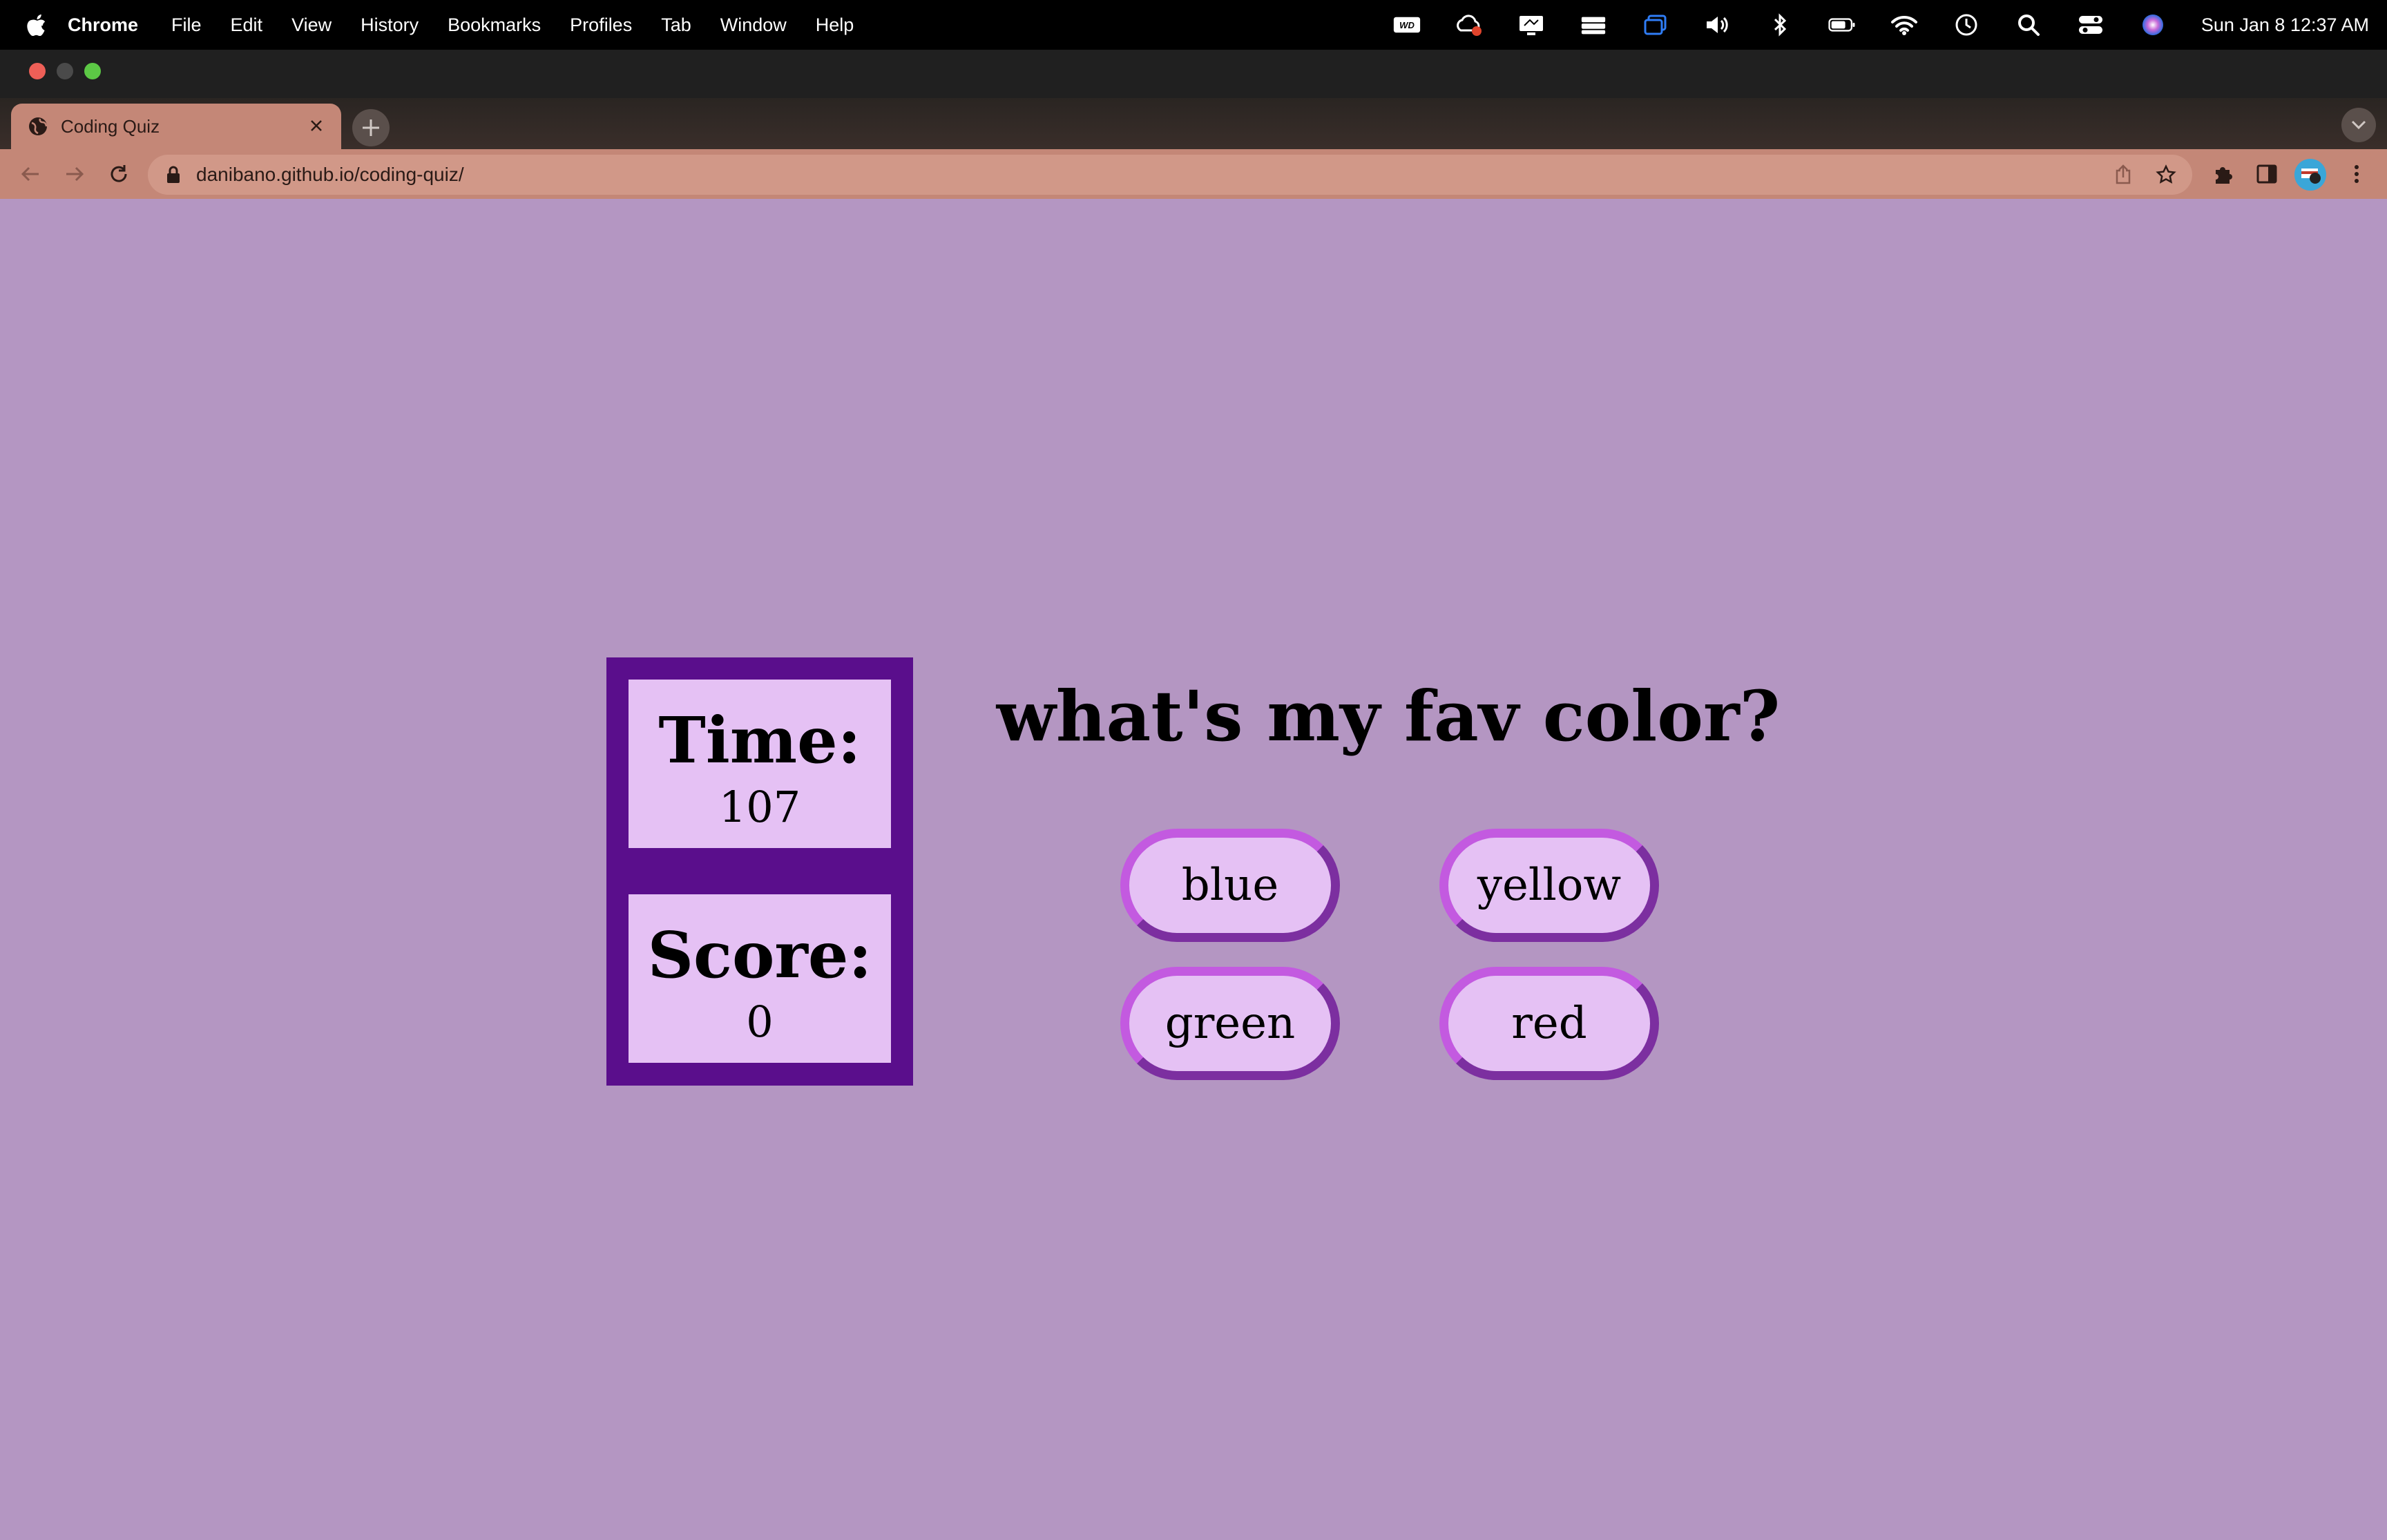 This screenshot has height=1540, width=2387. I want to click on close-window-button, so click(37, 71).